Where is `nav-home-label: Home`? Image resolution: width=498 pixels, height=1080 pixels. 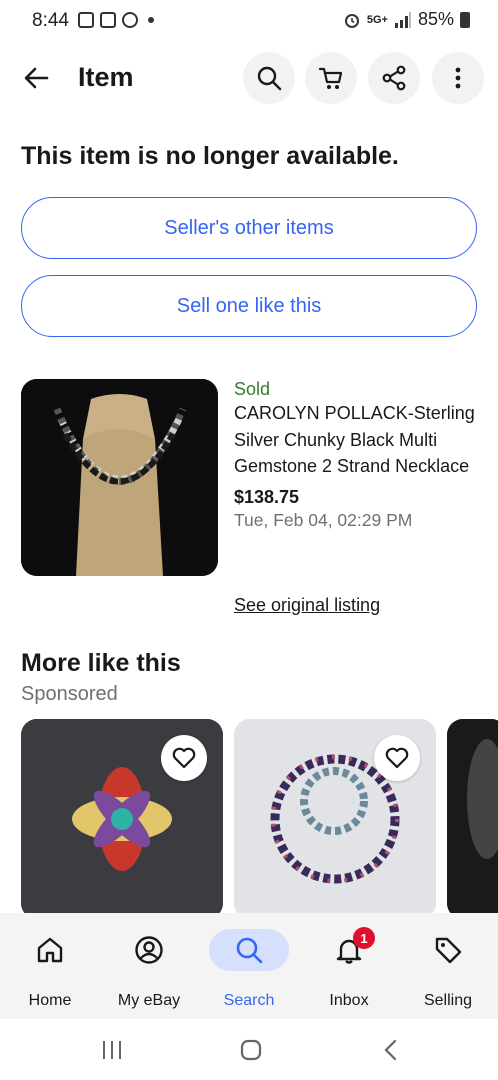 nav-home-label: Home is located at coordinates (50, 1000).